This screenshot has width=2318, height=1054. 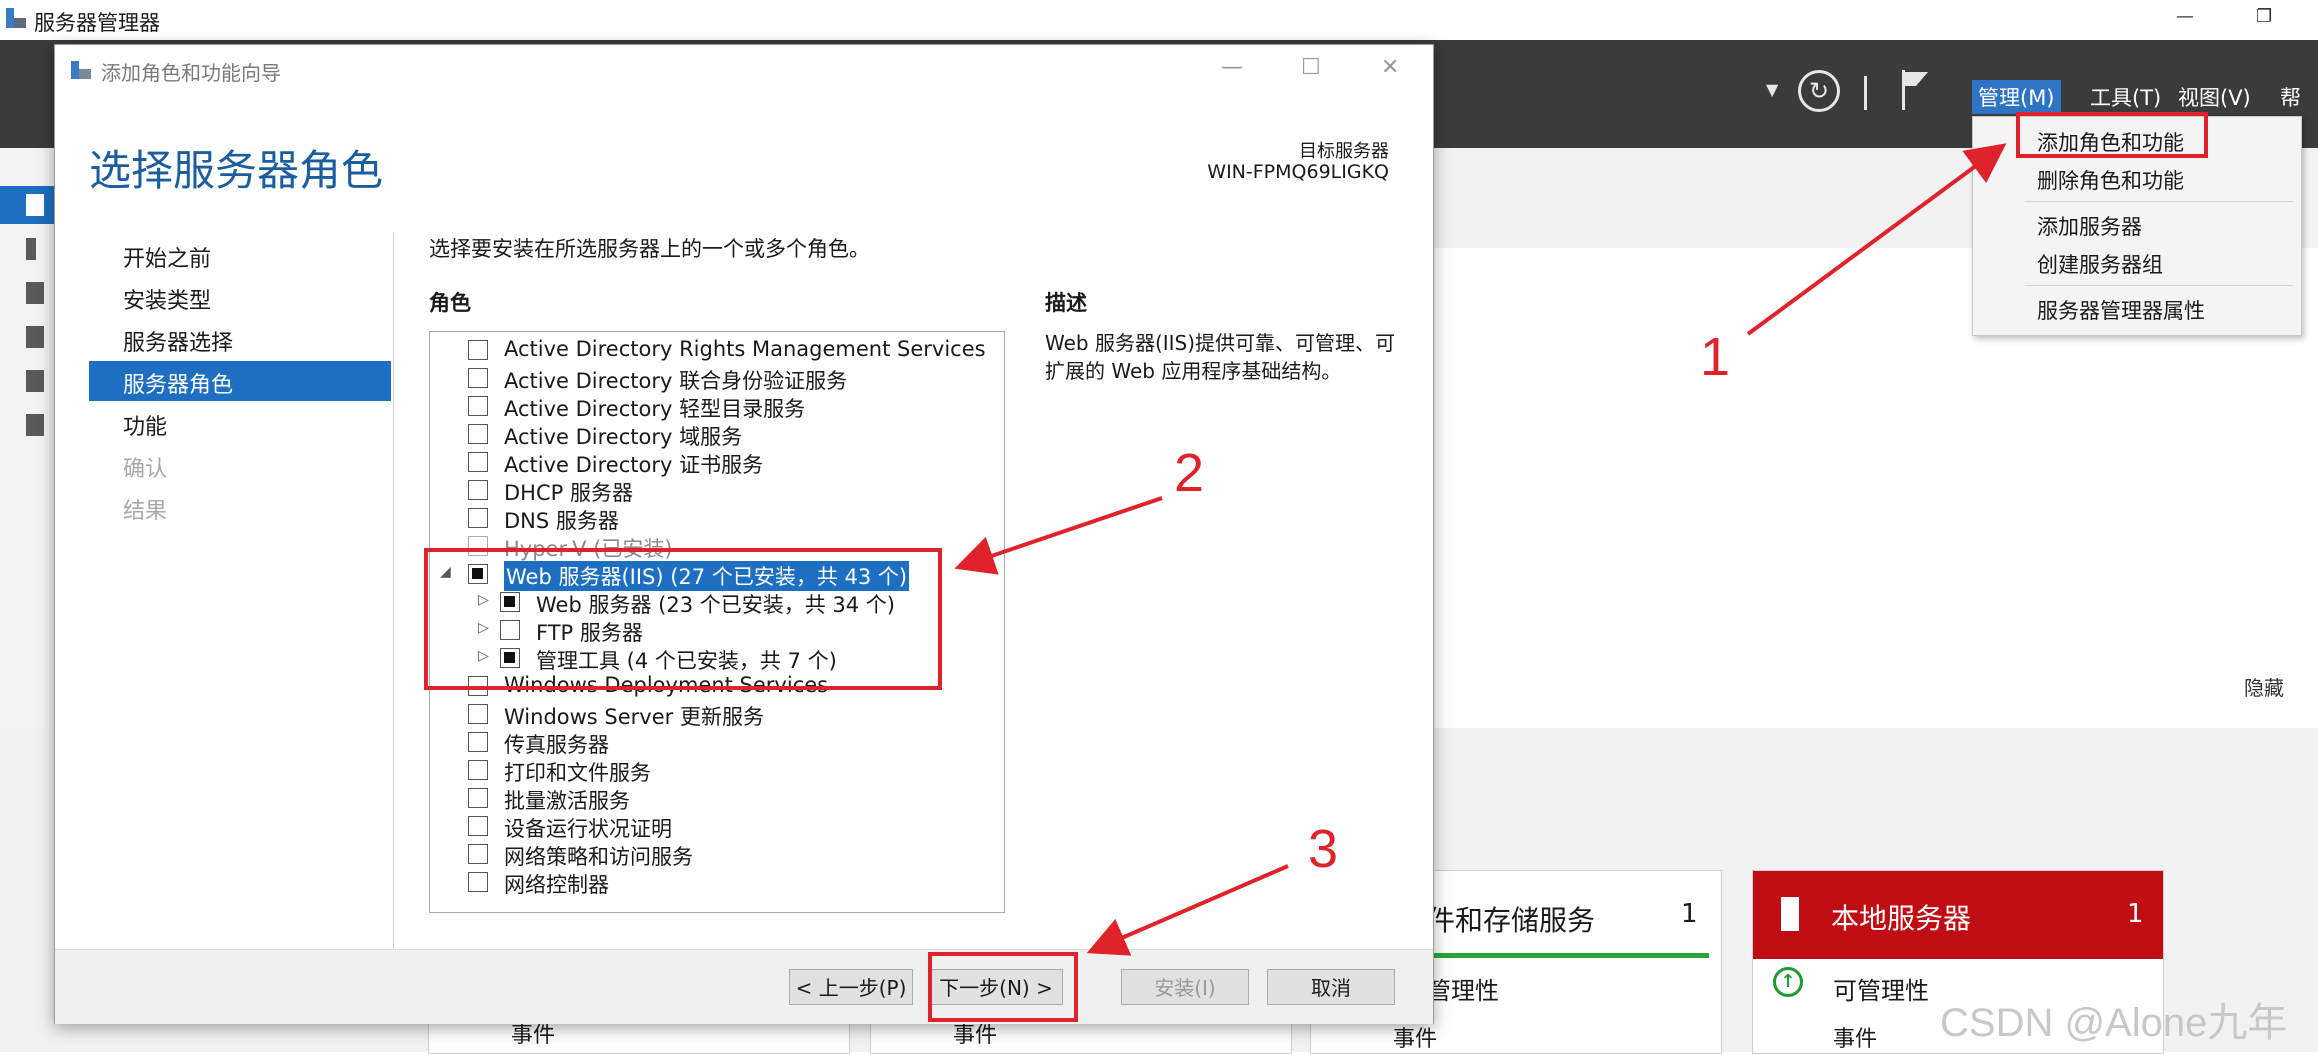 What do you see at coordinates (1323, 849) in the screenshot?
I see `annotation-number-3: 3` at bounding box center [1323, 849].